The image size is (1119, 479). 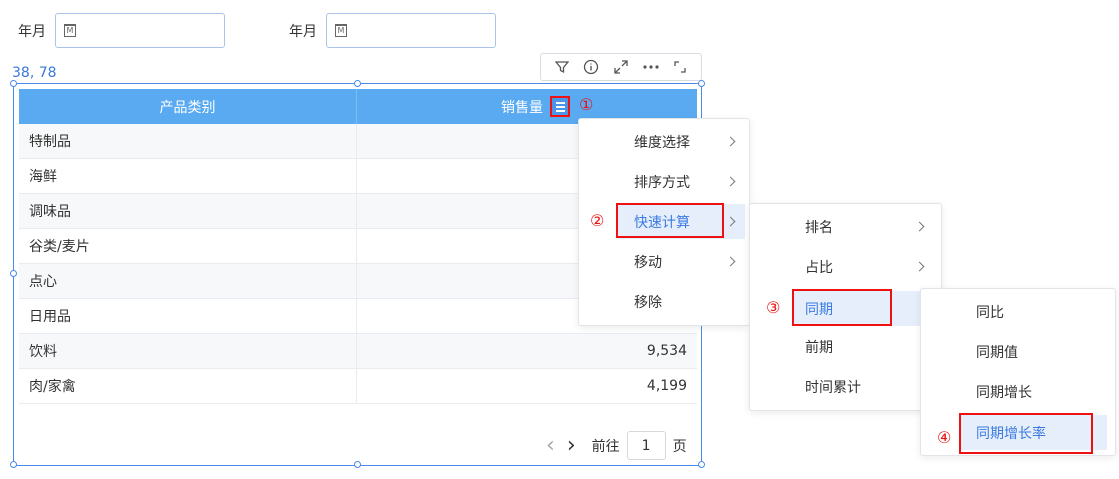 I want to click on step-marker-3: ③, so click(x=773, y=307).